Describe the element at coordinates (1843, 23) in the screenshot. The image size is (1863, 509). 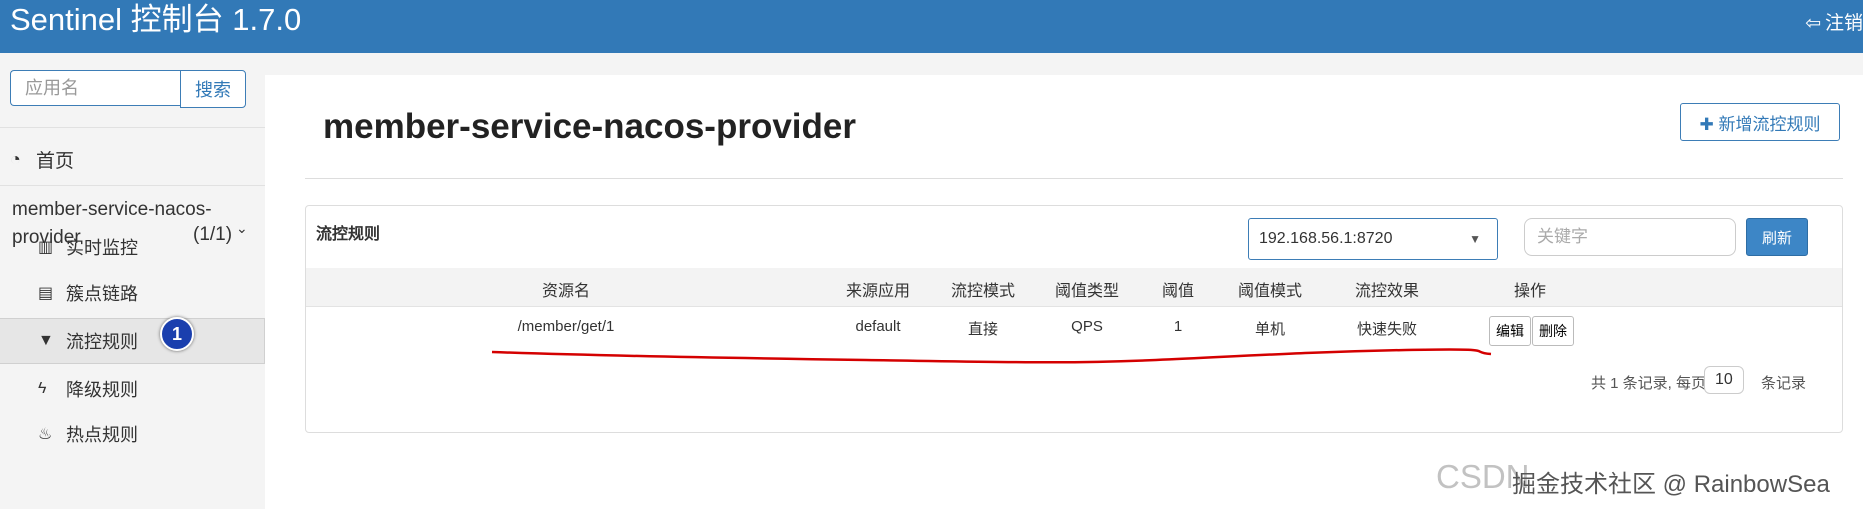
I see `logout-label: 注销` at that location.